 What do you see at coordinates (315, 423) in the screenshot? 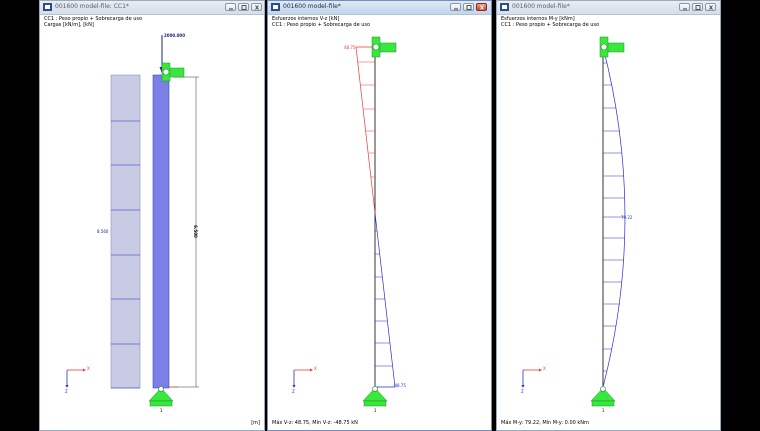
I see `status-summary: Máx V-z: 48.75, Mín V-z: -48.75 kN` at bounding box center [315, 423].